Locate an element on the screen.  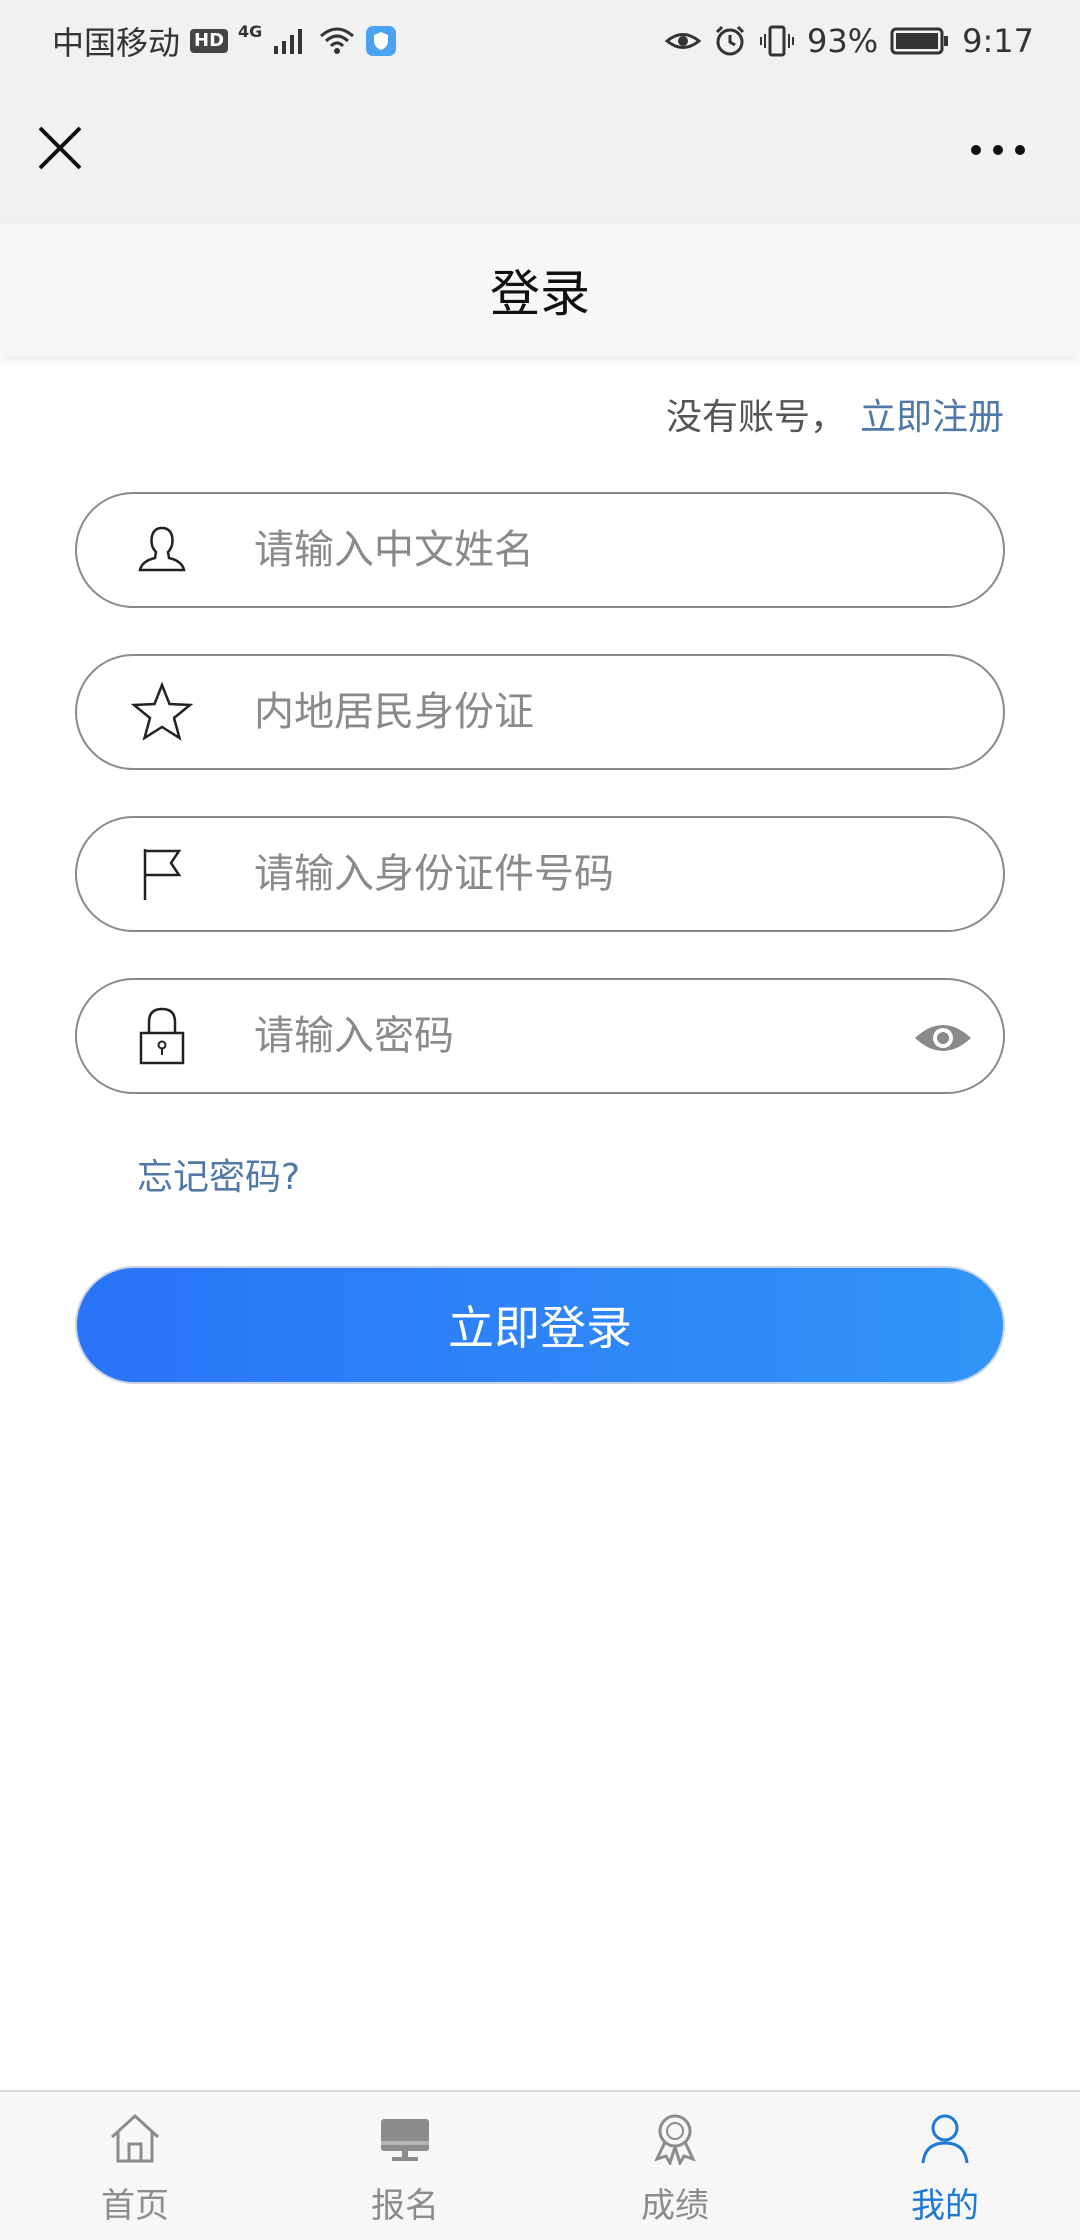
register-link: 立即注册 is located at coordinates (932, 414).